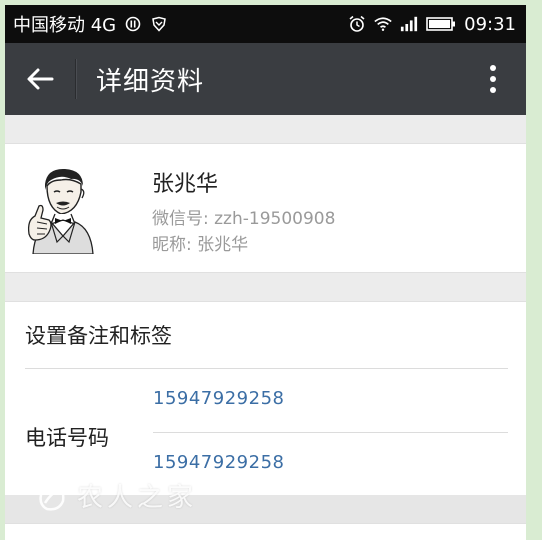 The width and height of the screenshot is (542, 540). Describe the element at coordinates (265, 79) in the screenshot. I see `app-bar: 详细资料` at that location.